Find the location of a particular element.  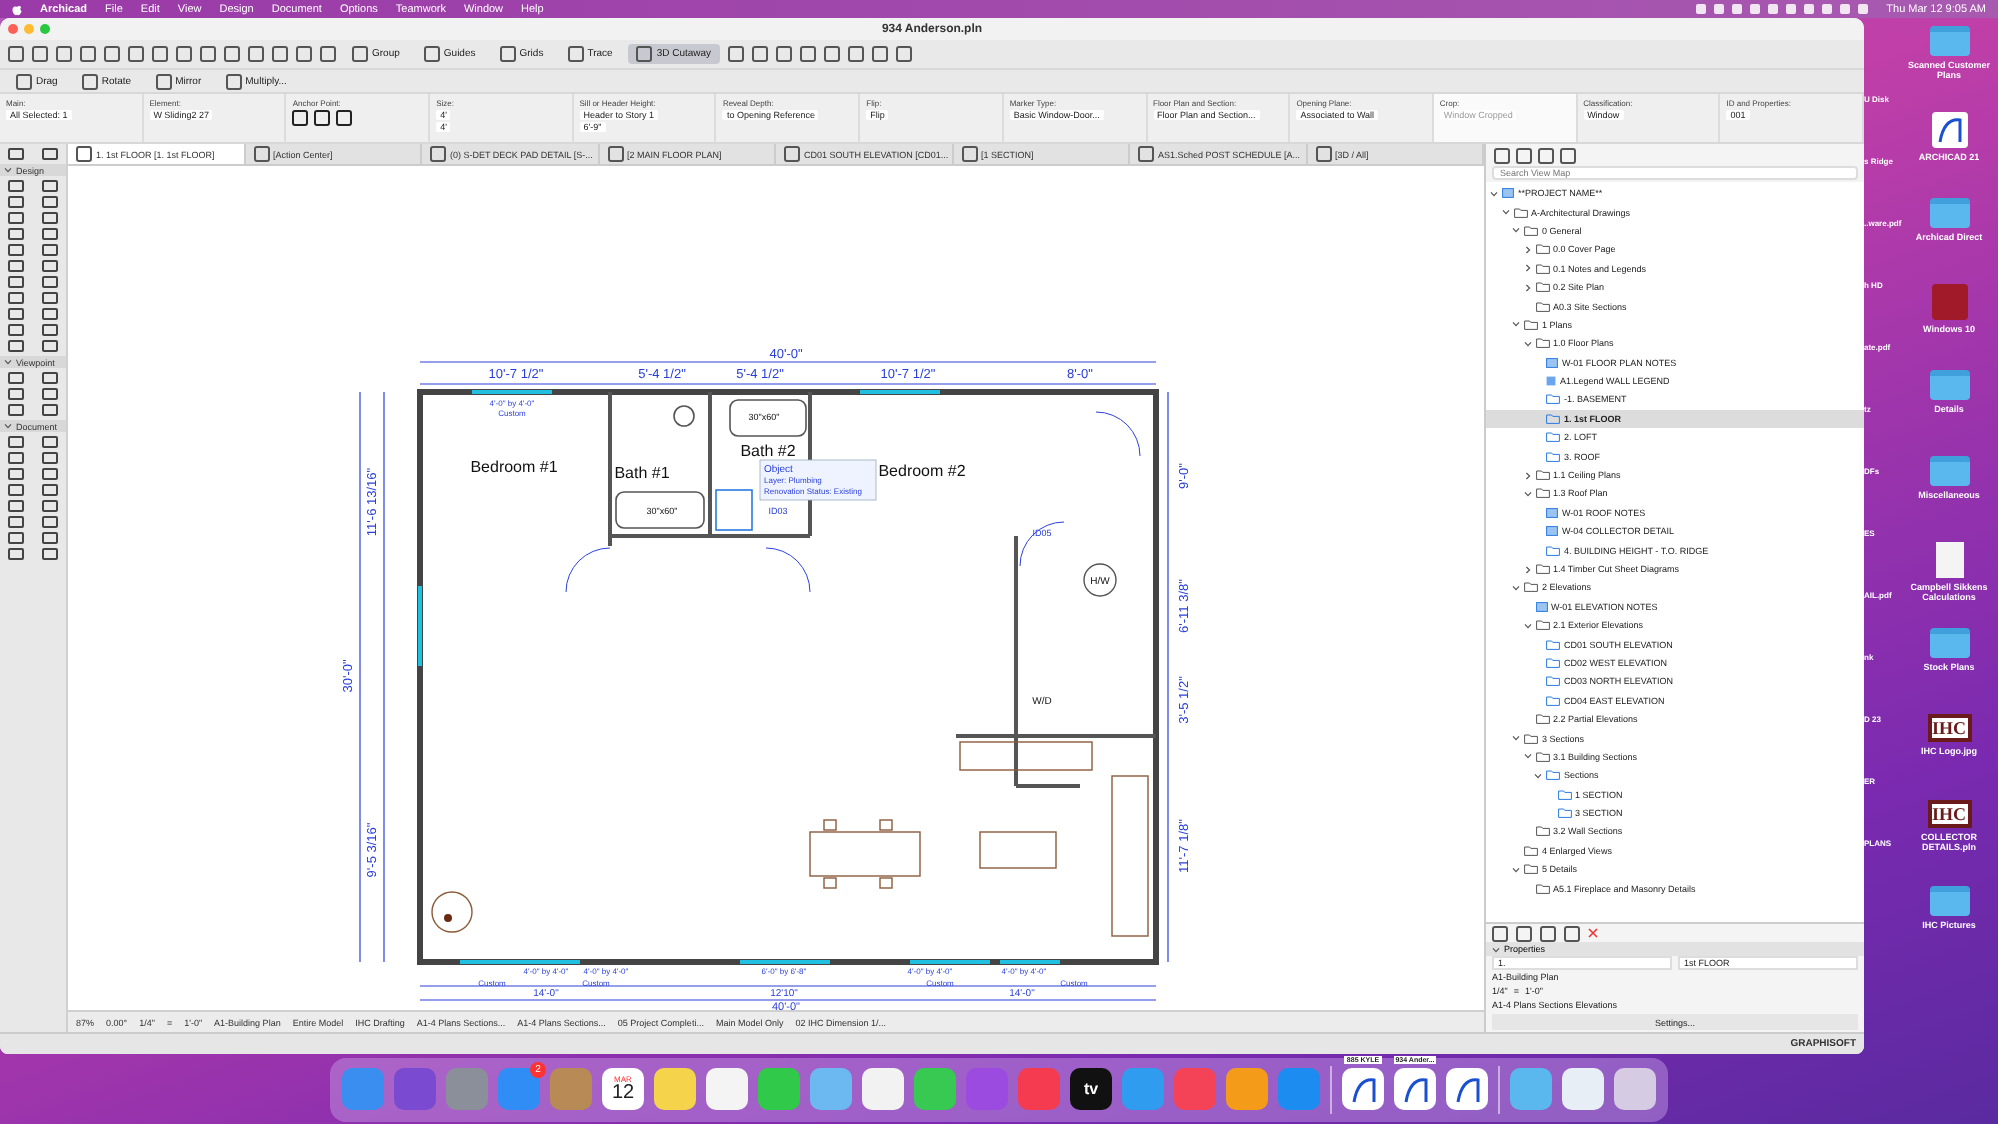

window-preview is located at coordinates (1583, 1089).